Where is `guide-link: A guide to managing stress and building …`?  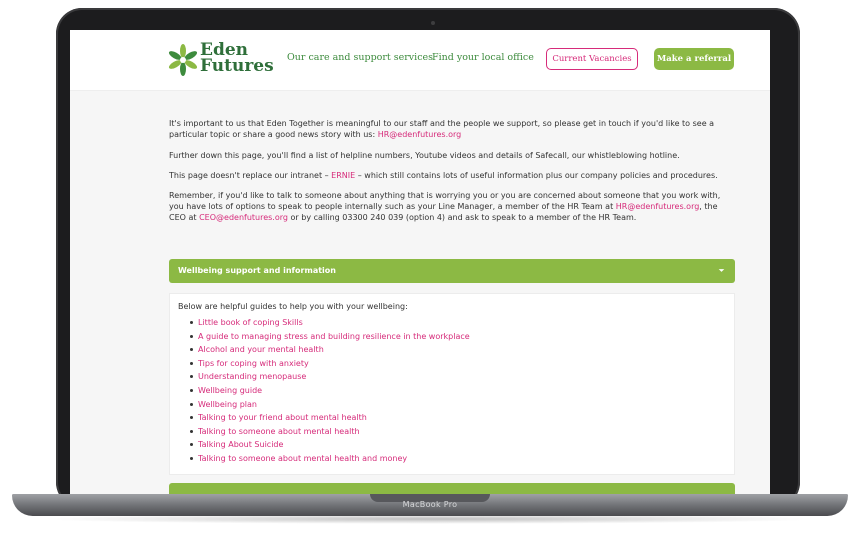
guide-link: A guide to managing stress and building … is located at coordinates (330, 337).